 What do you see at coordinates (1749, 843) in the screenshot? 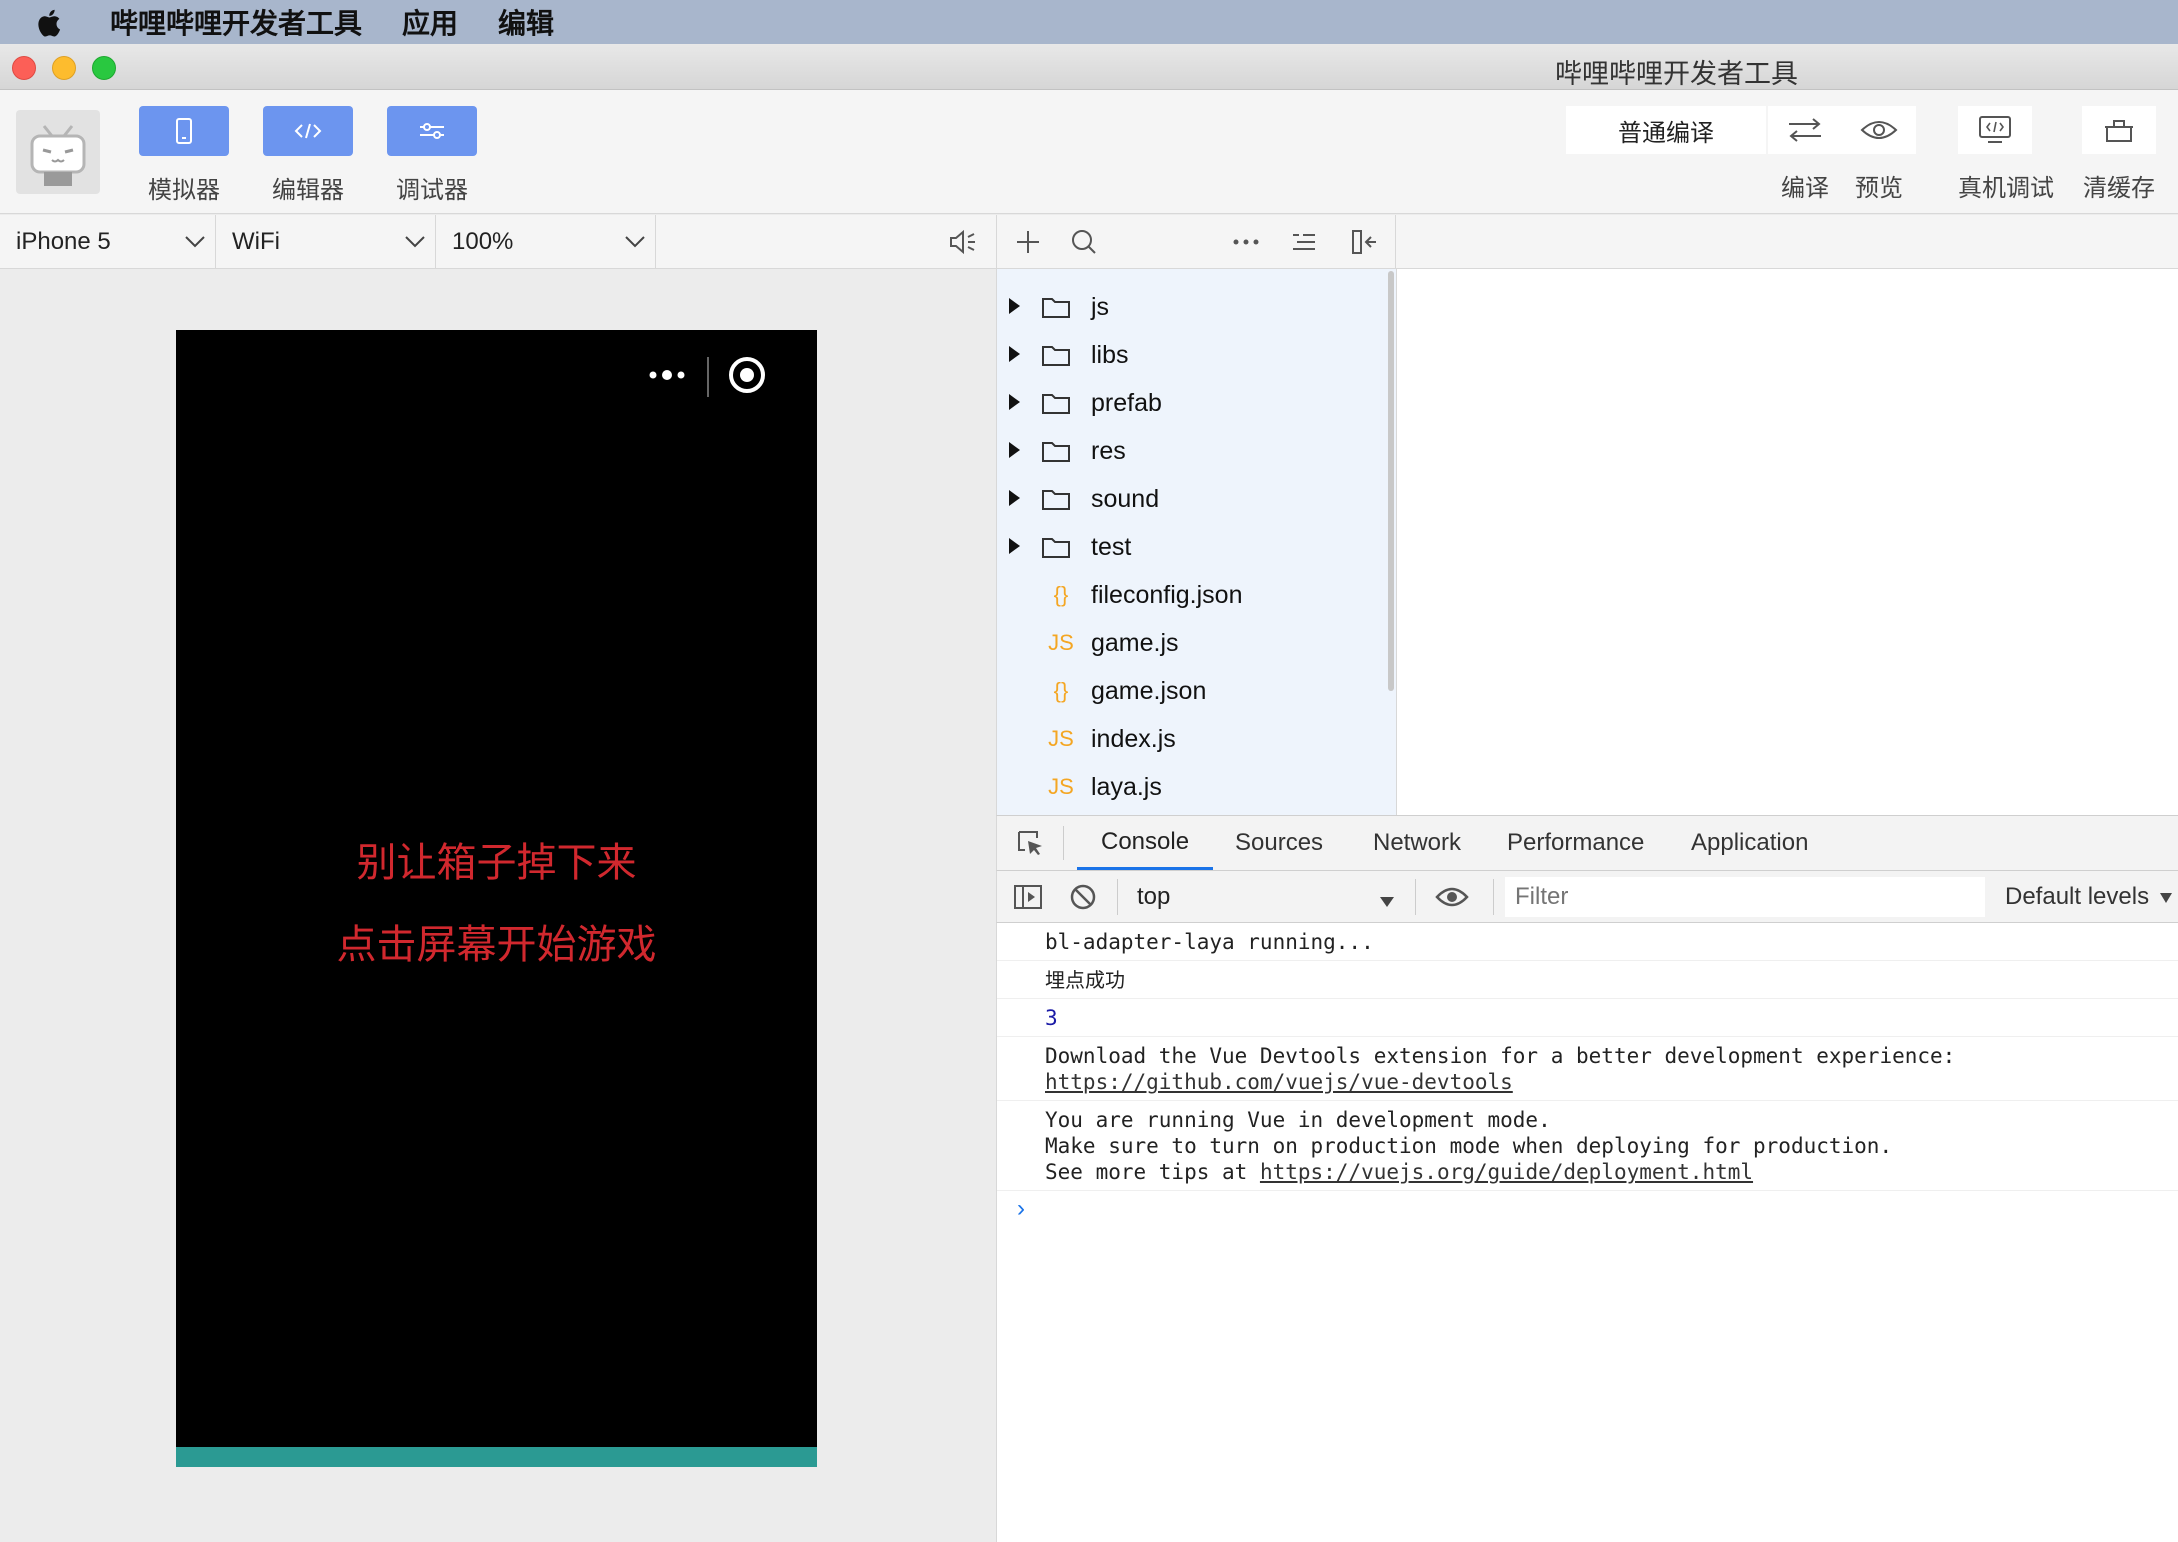
I see `tab-application: Application` at bounding box center [1749, 843].